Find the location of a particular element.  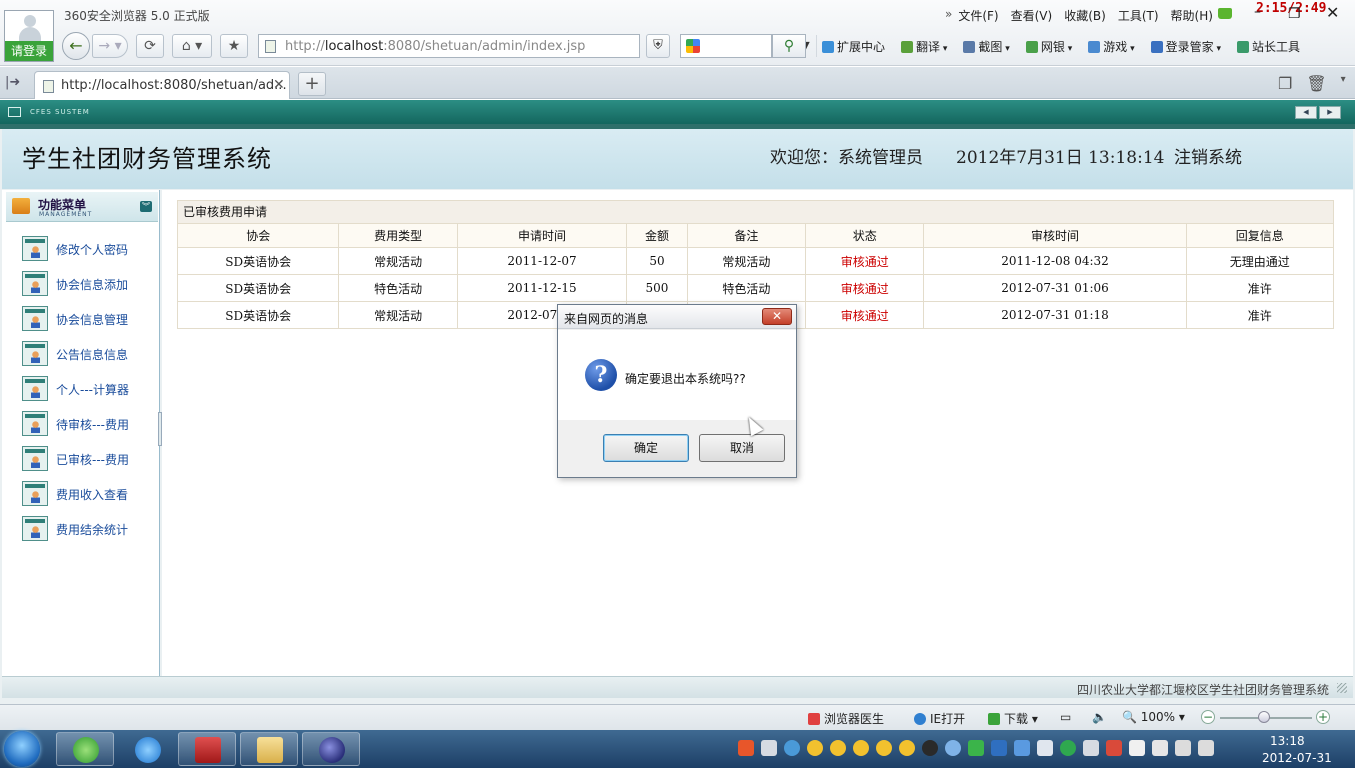

window-icon: ▭ is located at coordinates (1065, 717).